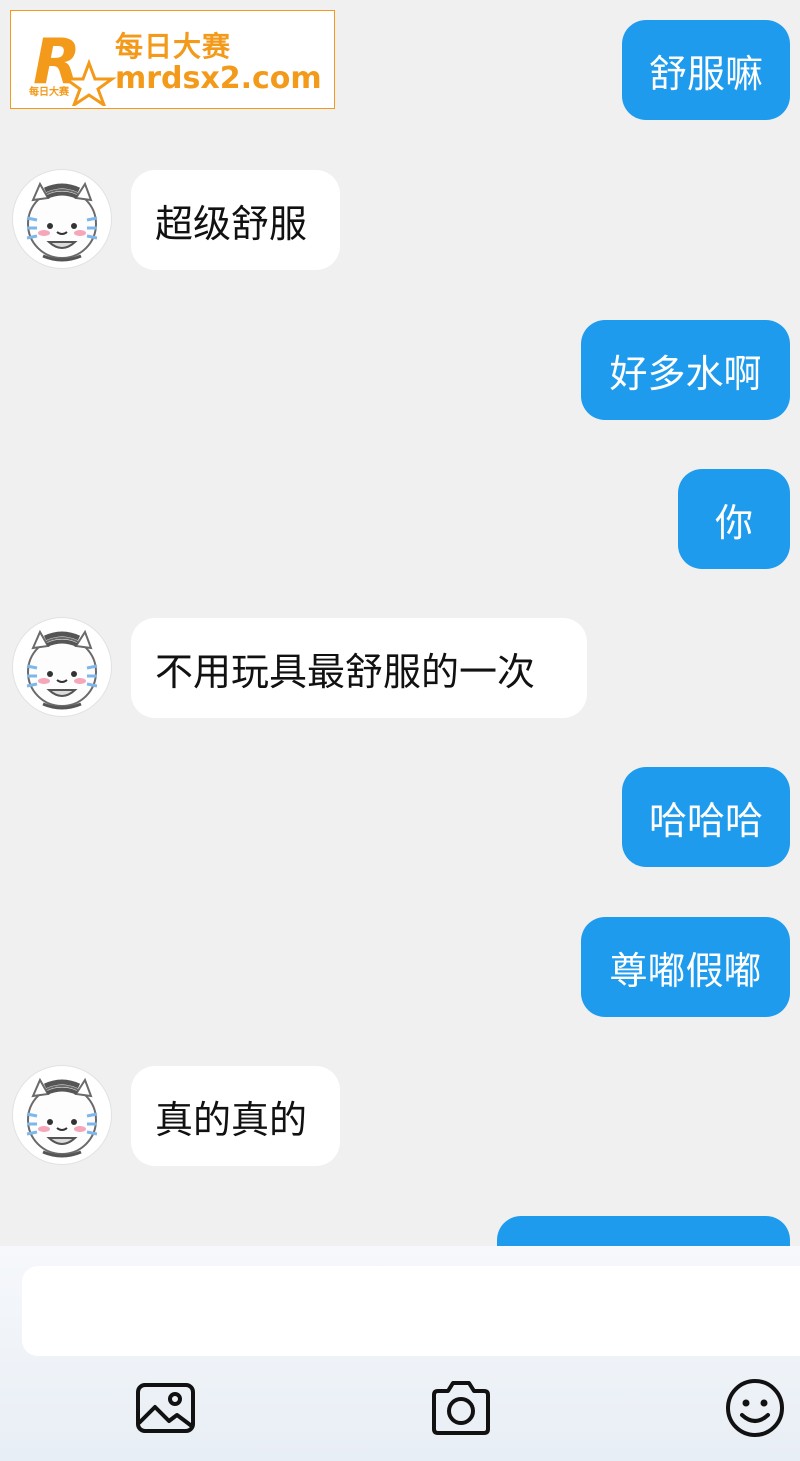 The image size is (800, 1461). What do you see at coordinates (49, 91) in the screenshot?
I see `watermark-logo-small: 每日大赛` at bounding box center [49, 91].